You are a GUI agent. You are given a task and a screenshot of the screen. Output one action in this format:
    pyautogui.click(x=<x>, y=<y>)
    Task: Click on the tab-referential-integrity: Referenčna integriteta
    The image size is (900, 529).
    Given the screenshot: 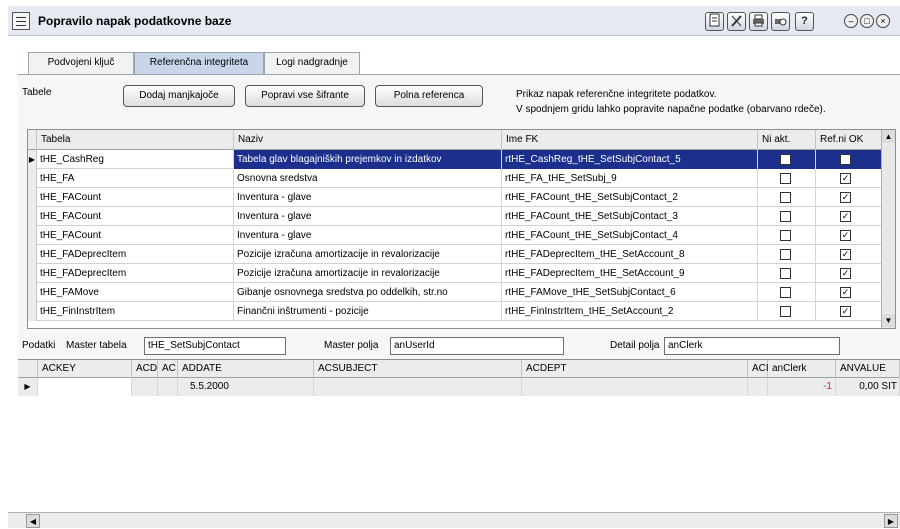 What is the action you would take?
    pyautogui.click(x=199, y=63)
    